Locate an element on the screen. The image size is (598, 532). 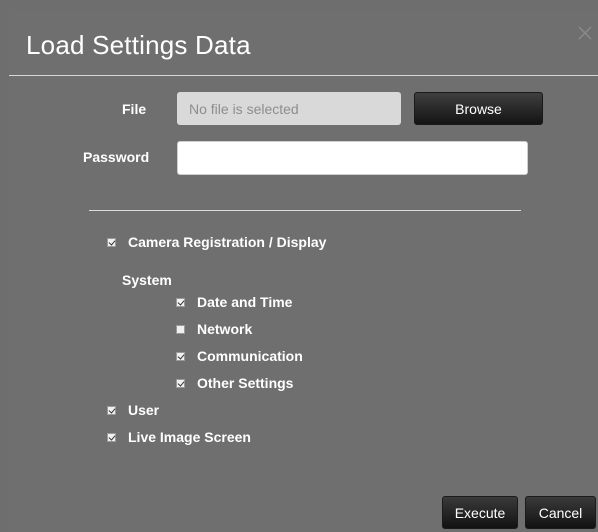
cancel-button: Cancel is located at coordinates (560, 512).